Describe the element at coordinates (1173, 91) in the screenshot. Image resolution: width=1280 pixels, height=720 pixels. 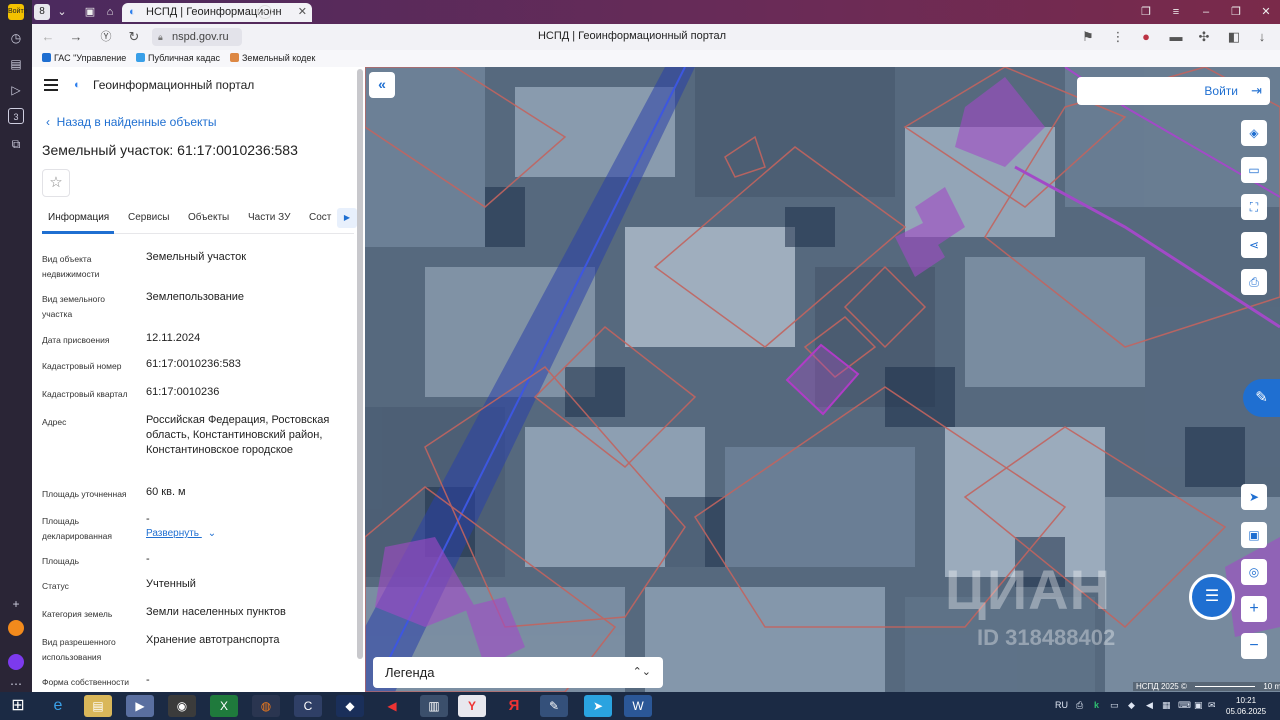
I see `login-button: Войти ⇥` at that location.